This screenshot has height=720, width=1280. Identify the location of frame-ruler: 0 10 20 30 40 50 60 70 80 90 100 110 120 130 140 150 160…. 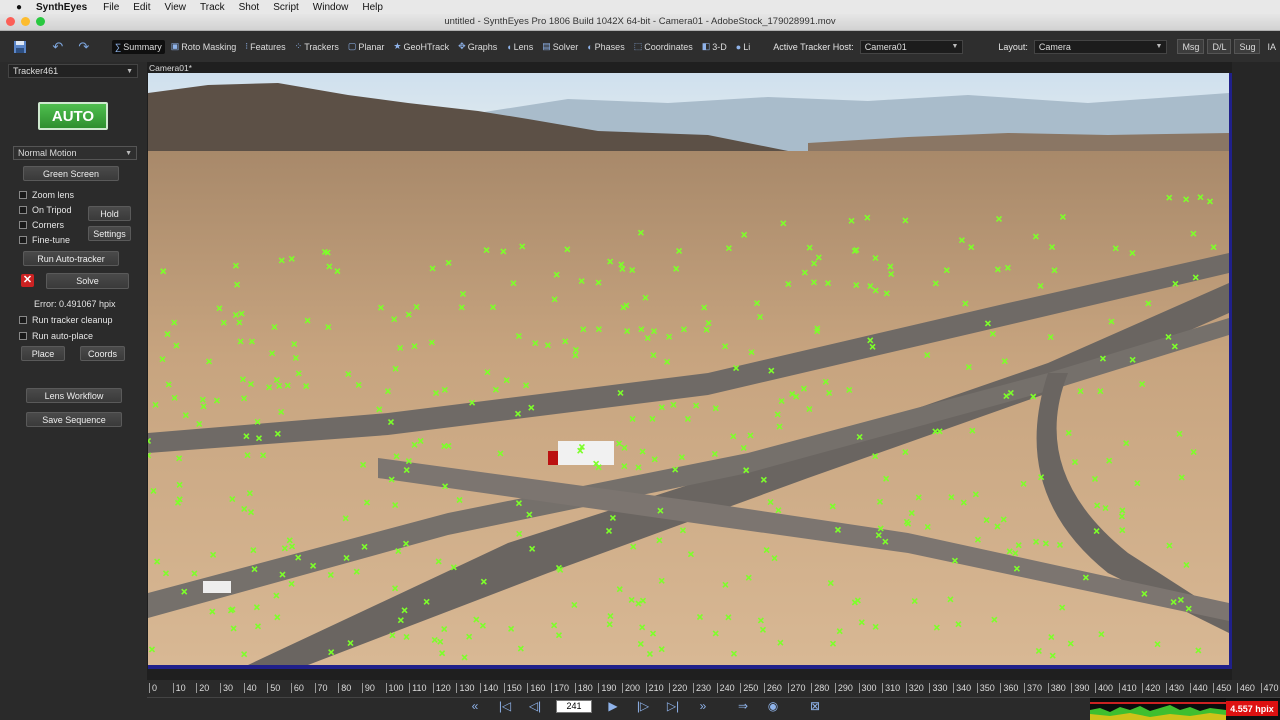
(713, 689).